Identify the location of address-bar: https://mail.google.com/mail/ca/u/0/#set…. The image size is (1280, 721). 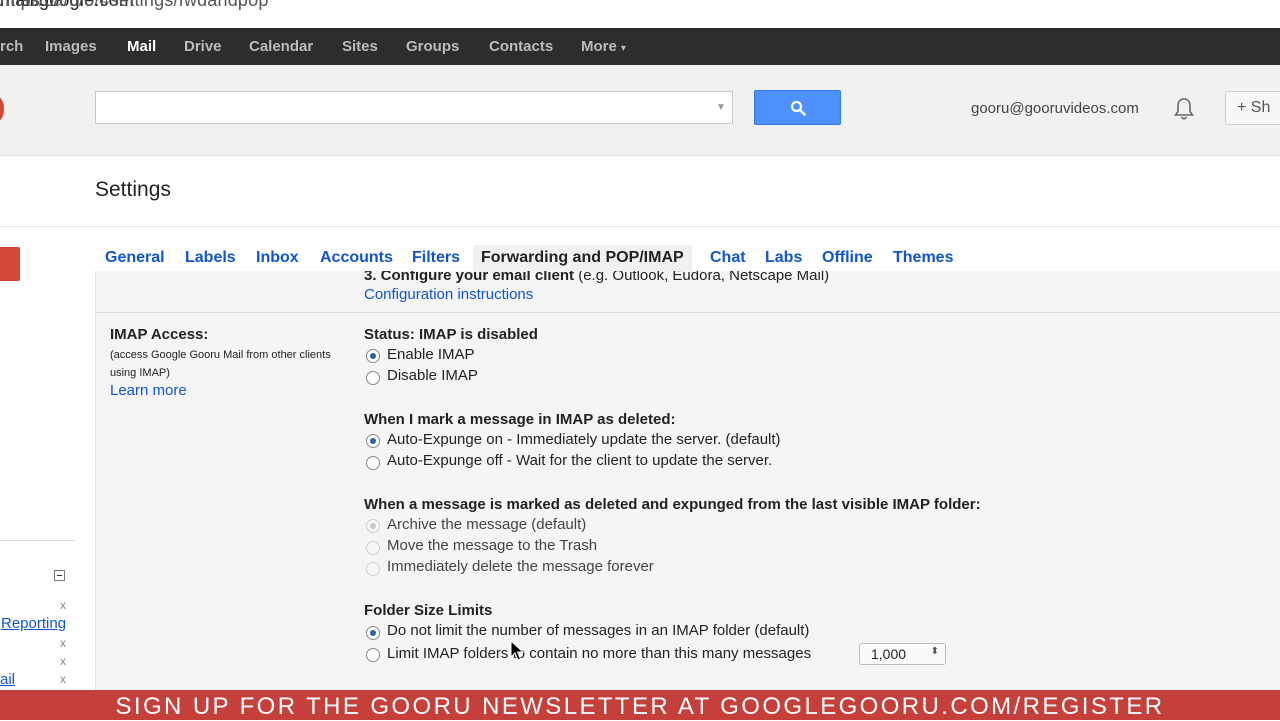
(640, 11).